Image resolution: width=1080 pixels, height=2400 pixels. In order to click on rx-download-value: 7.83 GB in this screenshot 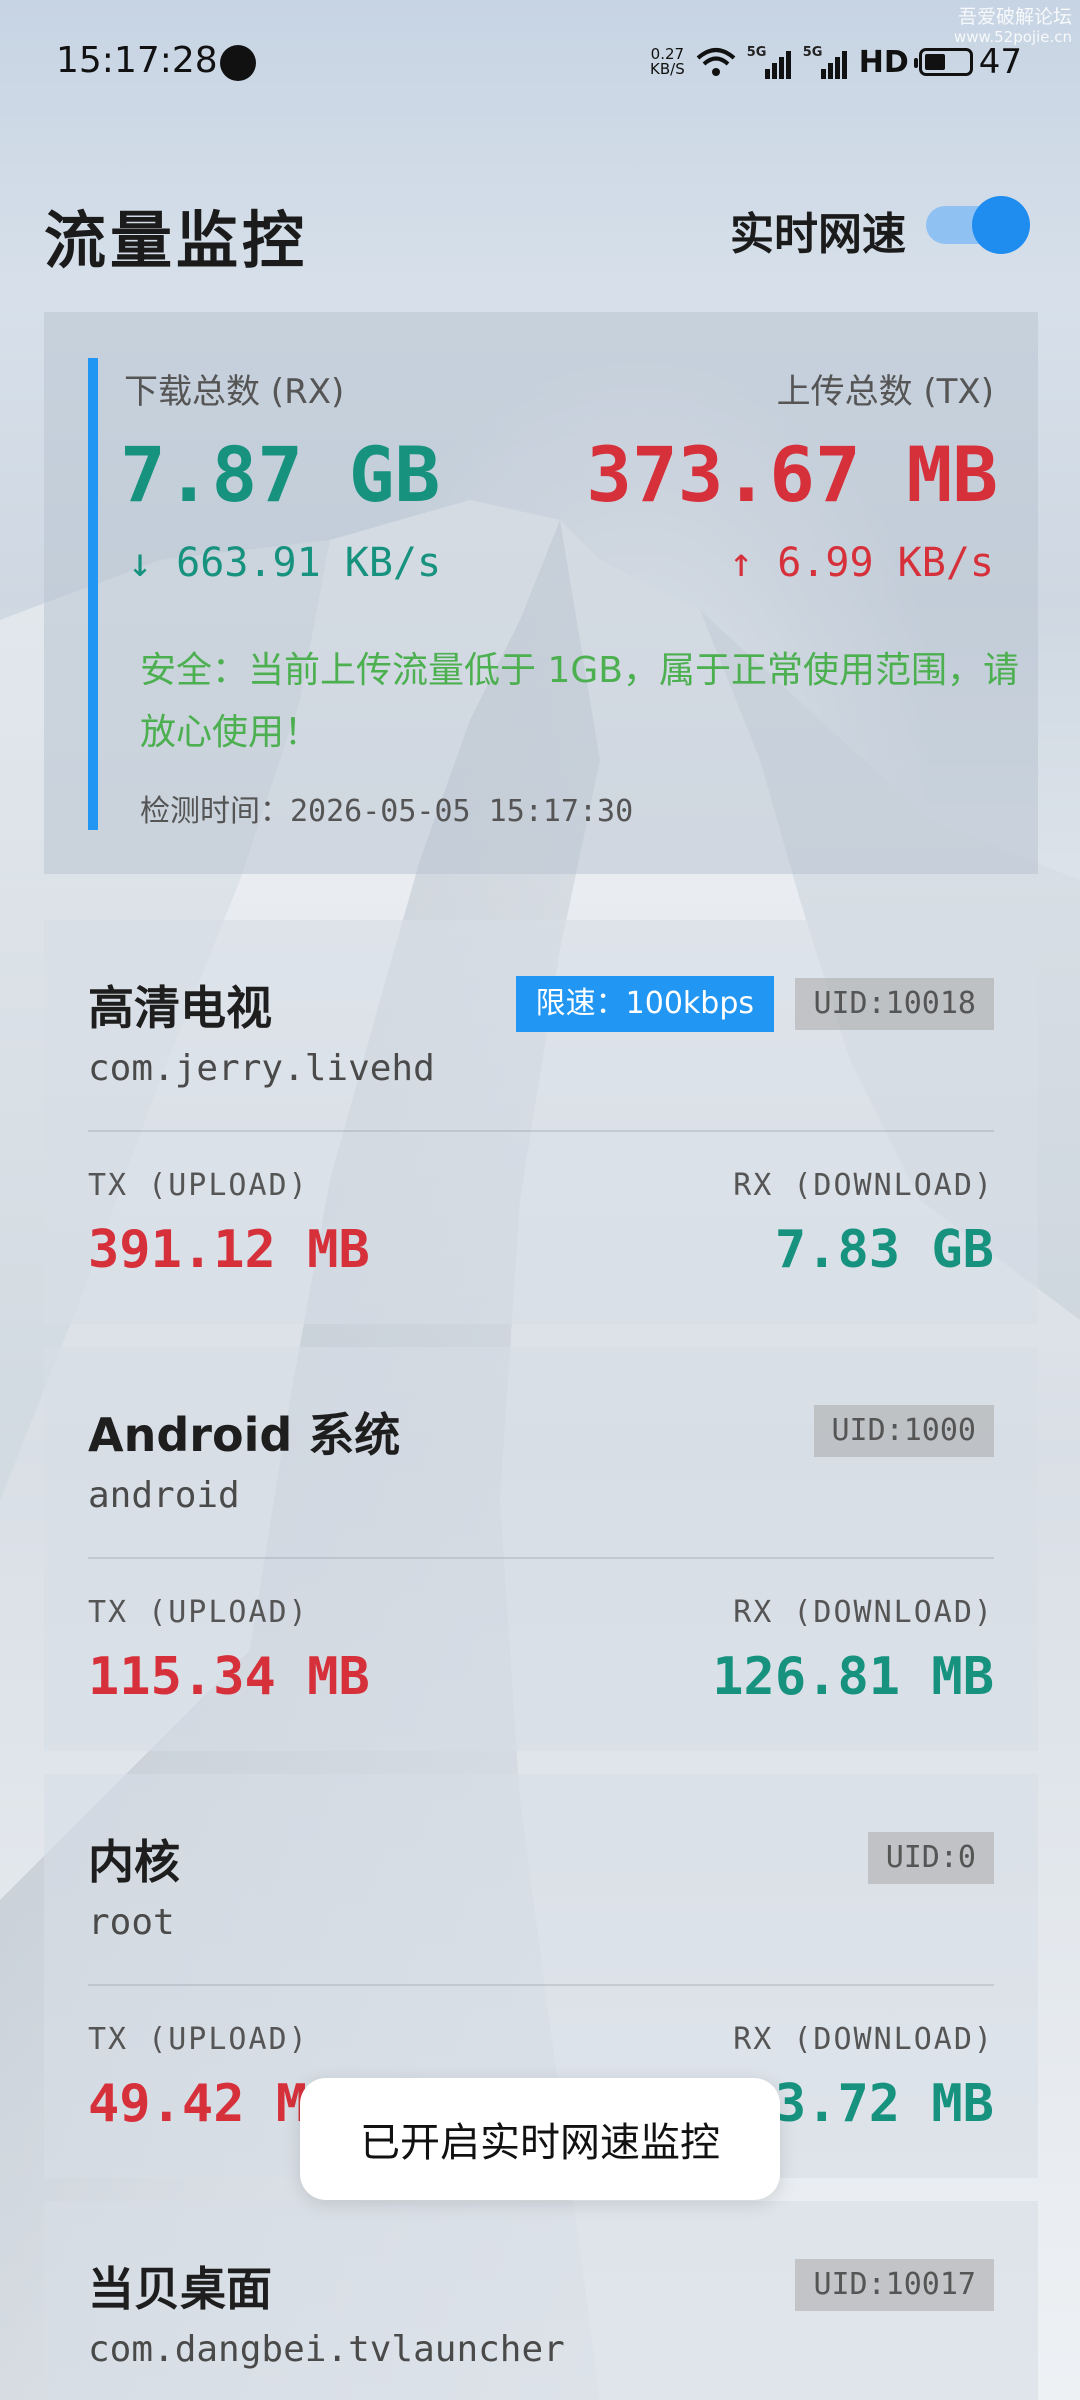, I will do `click(884, 1250)`.